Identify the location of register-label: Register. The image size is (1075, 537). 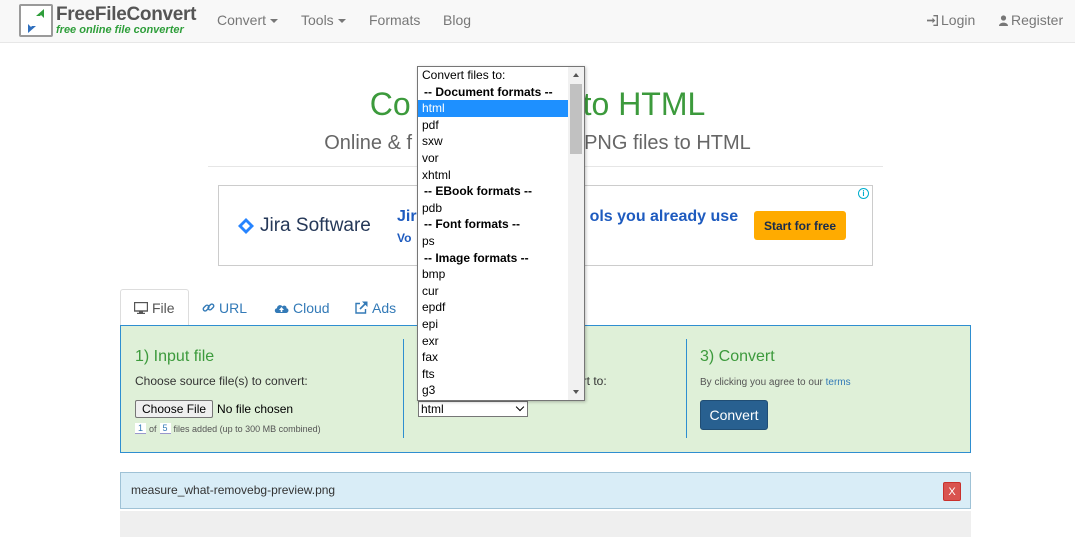
(1037, 20).